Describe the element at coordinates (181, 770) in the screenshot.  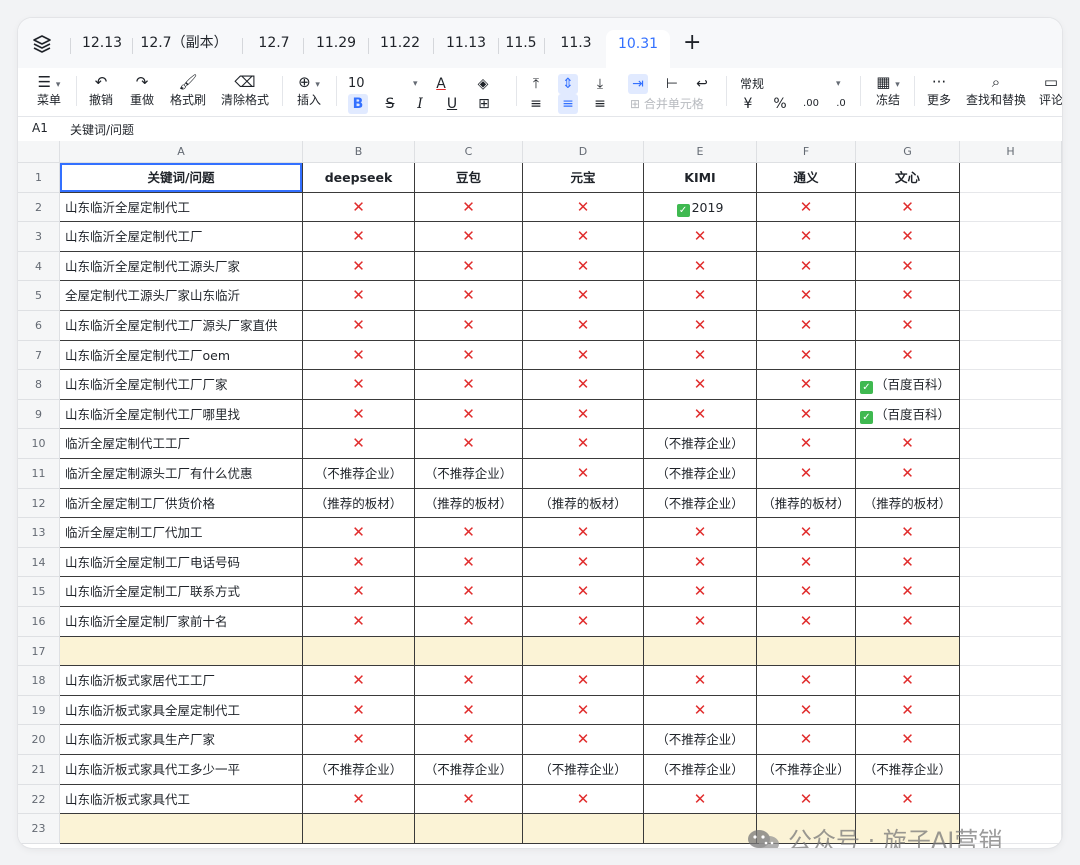
I see `table-cell: 山东临沂板式家具代工多少一平` at that location.